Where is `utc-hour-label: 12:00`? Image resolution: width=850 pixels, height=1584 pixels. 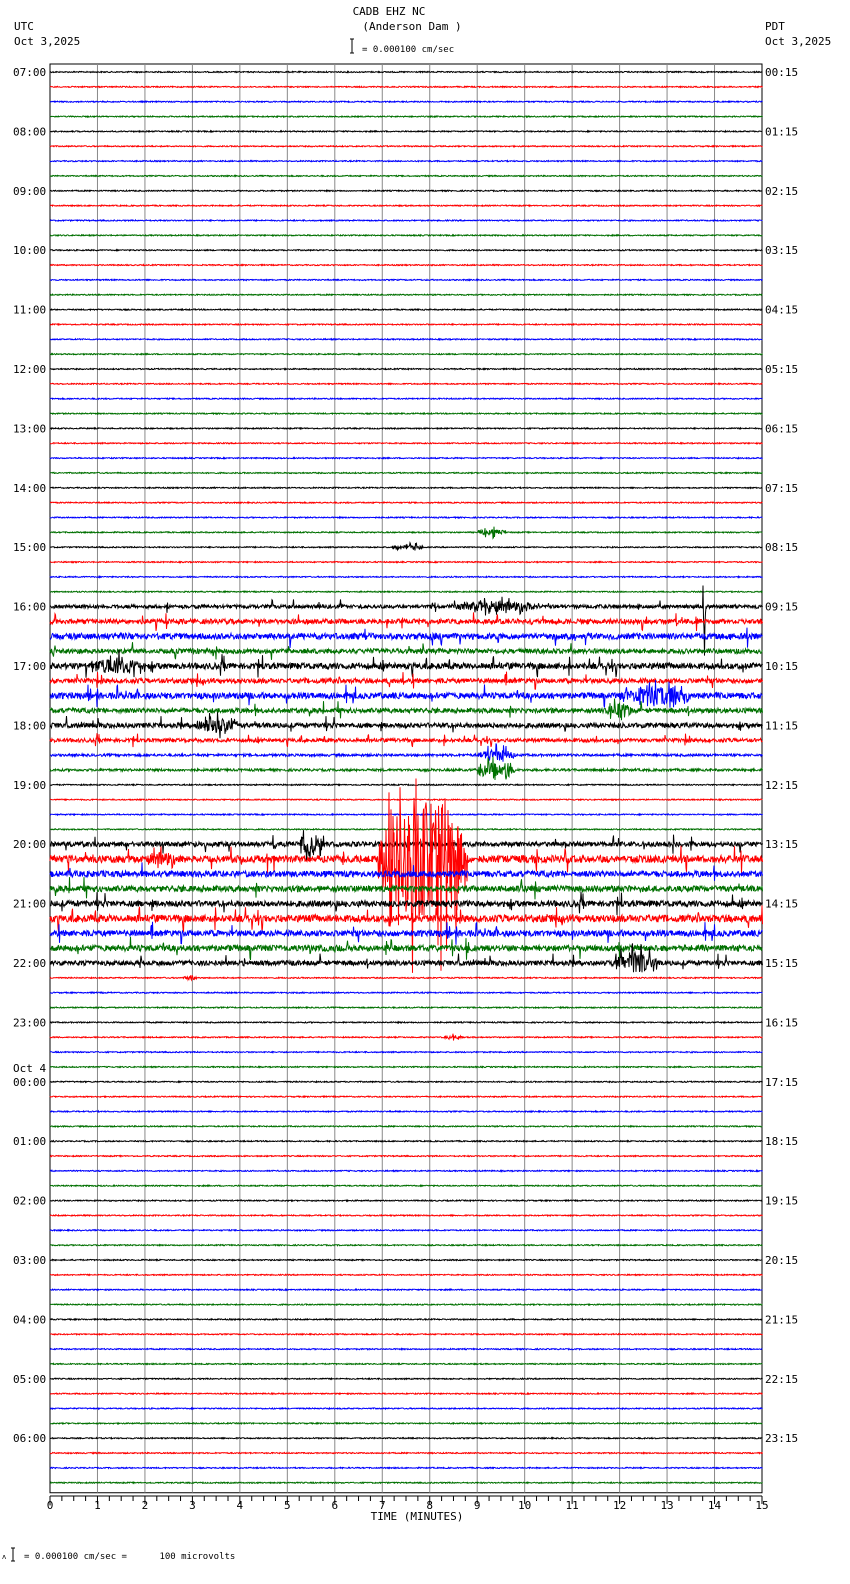 utc-hour-label: 12:00 is located at coordinates (29, 369).